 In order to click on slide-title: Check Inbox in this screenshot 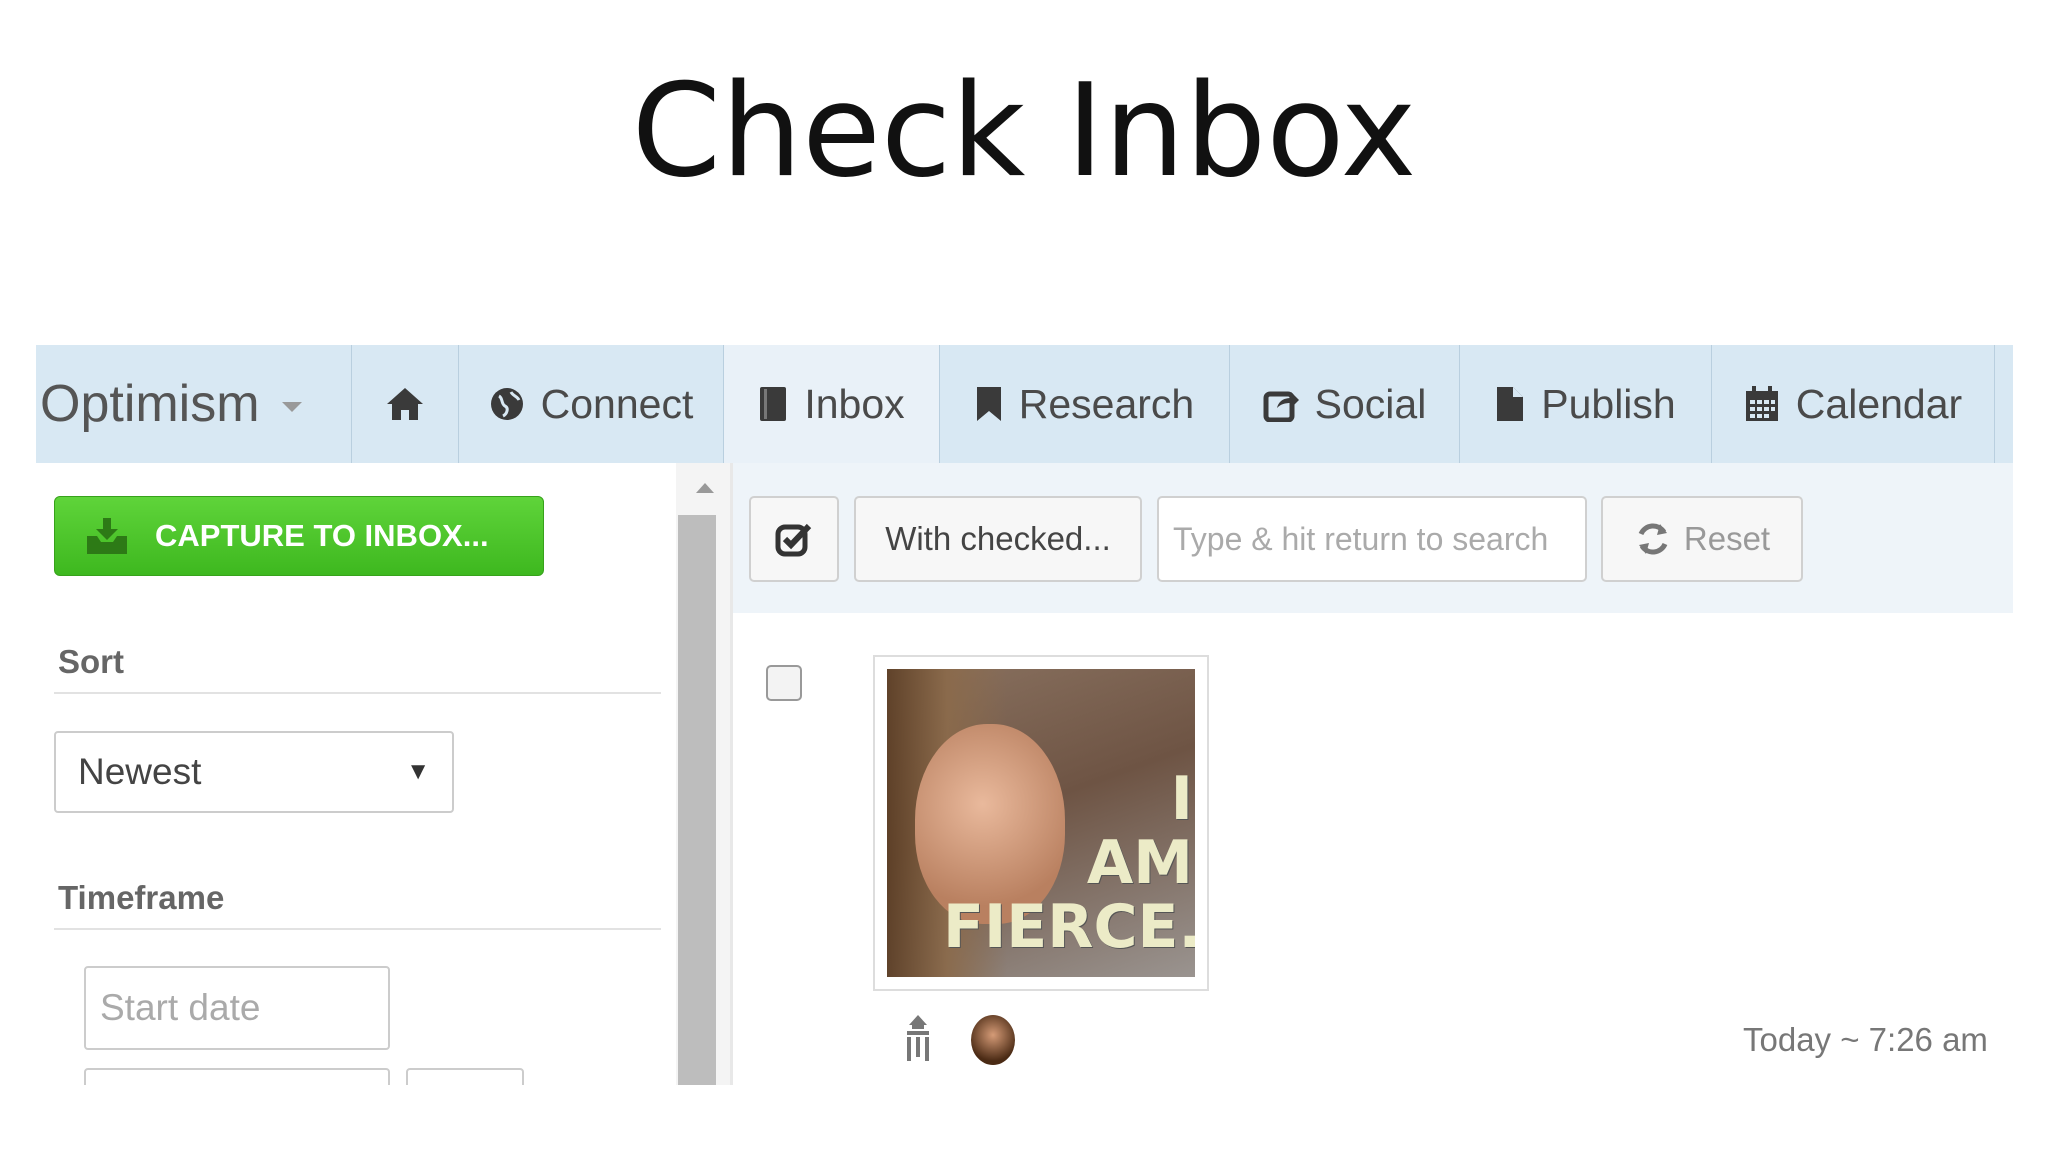, I will do `click(1024, 131)`.